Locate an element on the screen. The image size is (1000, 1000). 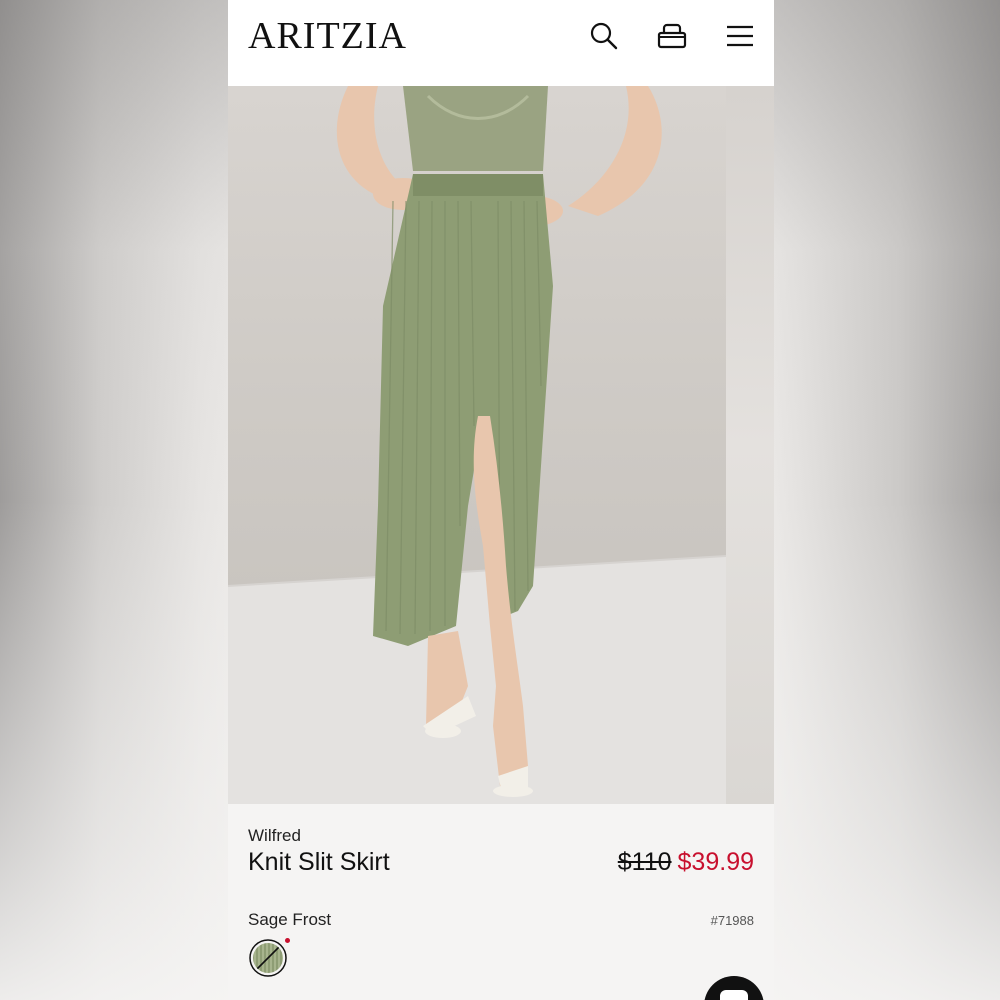
color-swatch-sage-frost is located at coordinates (268, 958).